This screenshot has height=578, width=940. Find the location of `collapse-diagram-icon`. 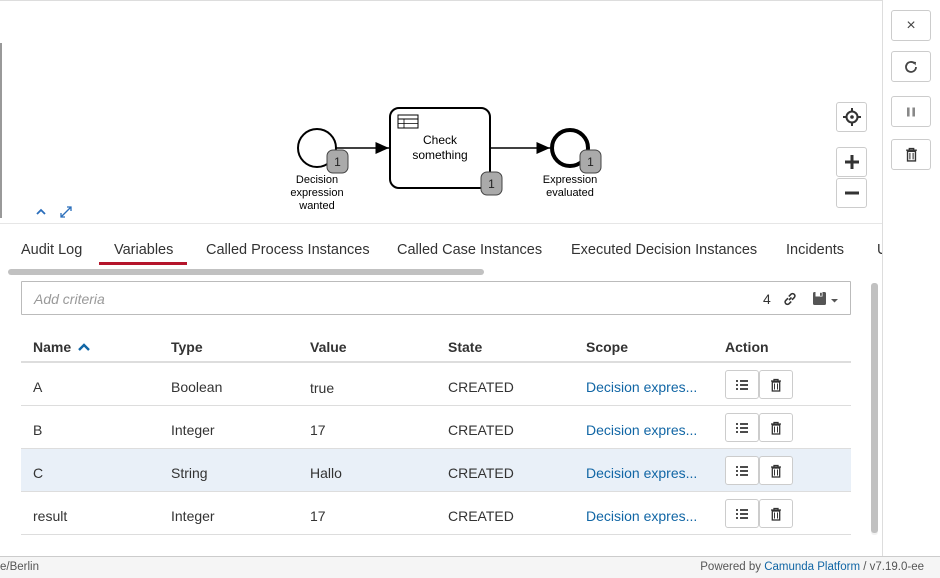

collapse-diagram-icon is located at coordinates (41, 212).